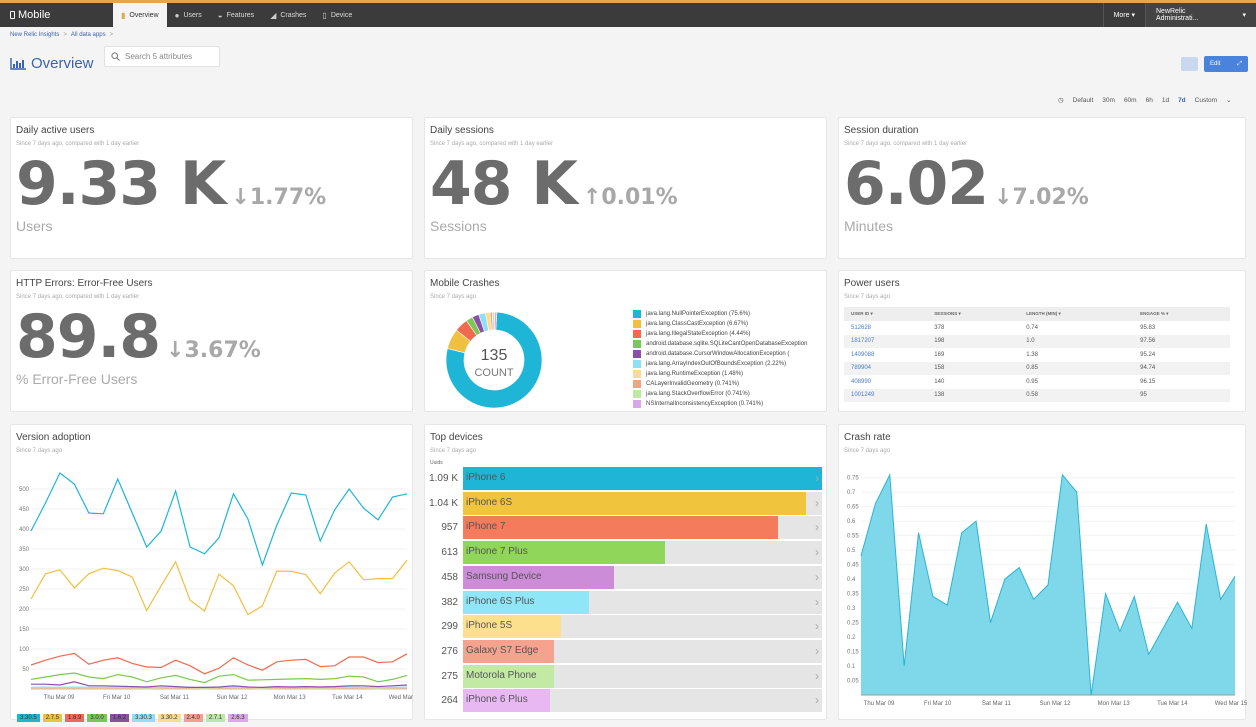 This screenshot has height=727, width=1256. I want to click on device-bar-row: 382 iPhone 6S Plus ›, so click(625, 602).